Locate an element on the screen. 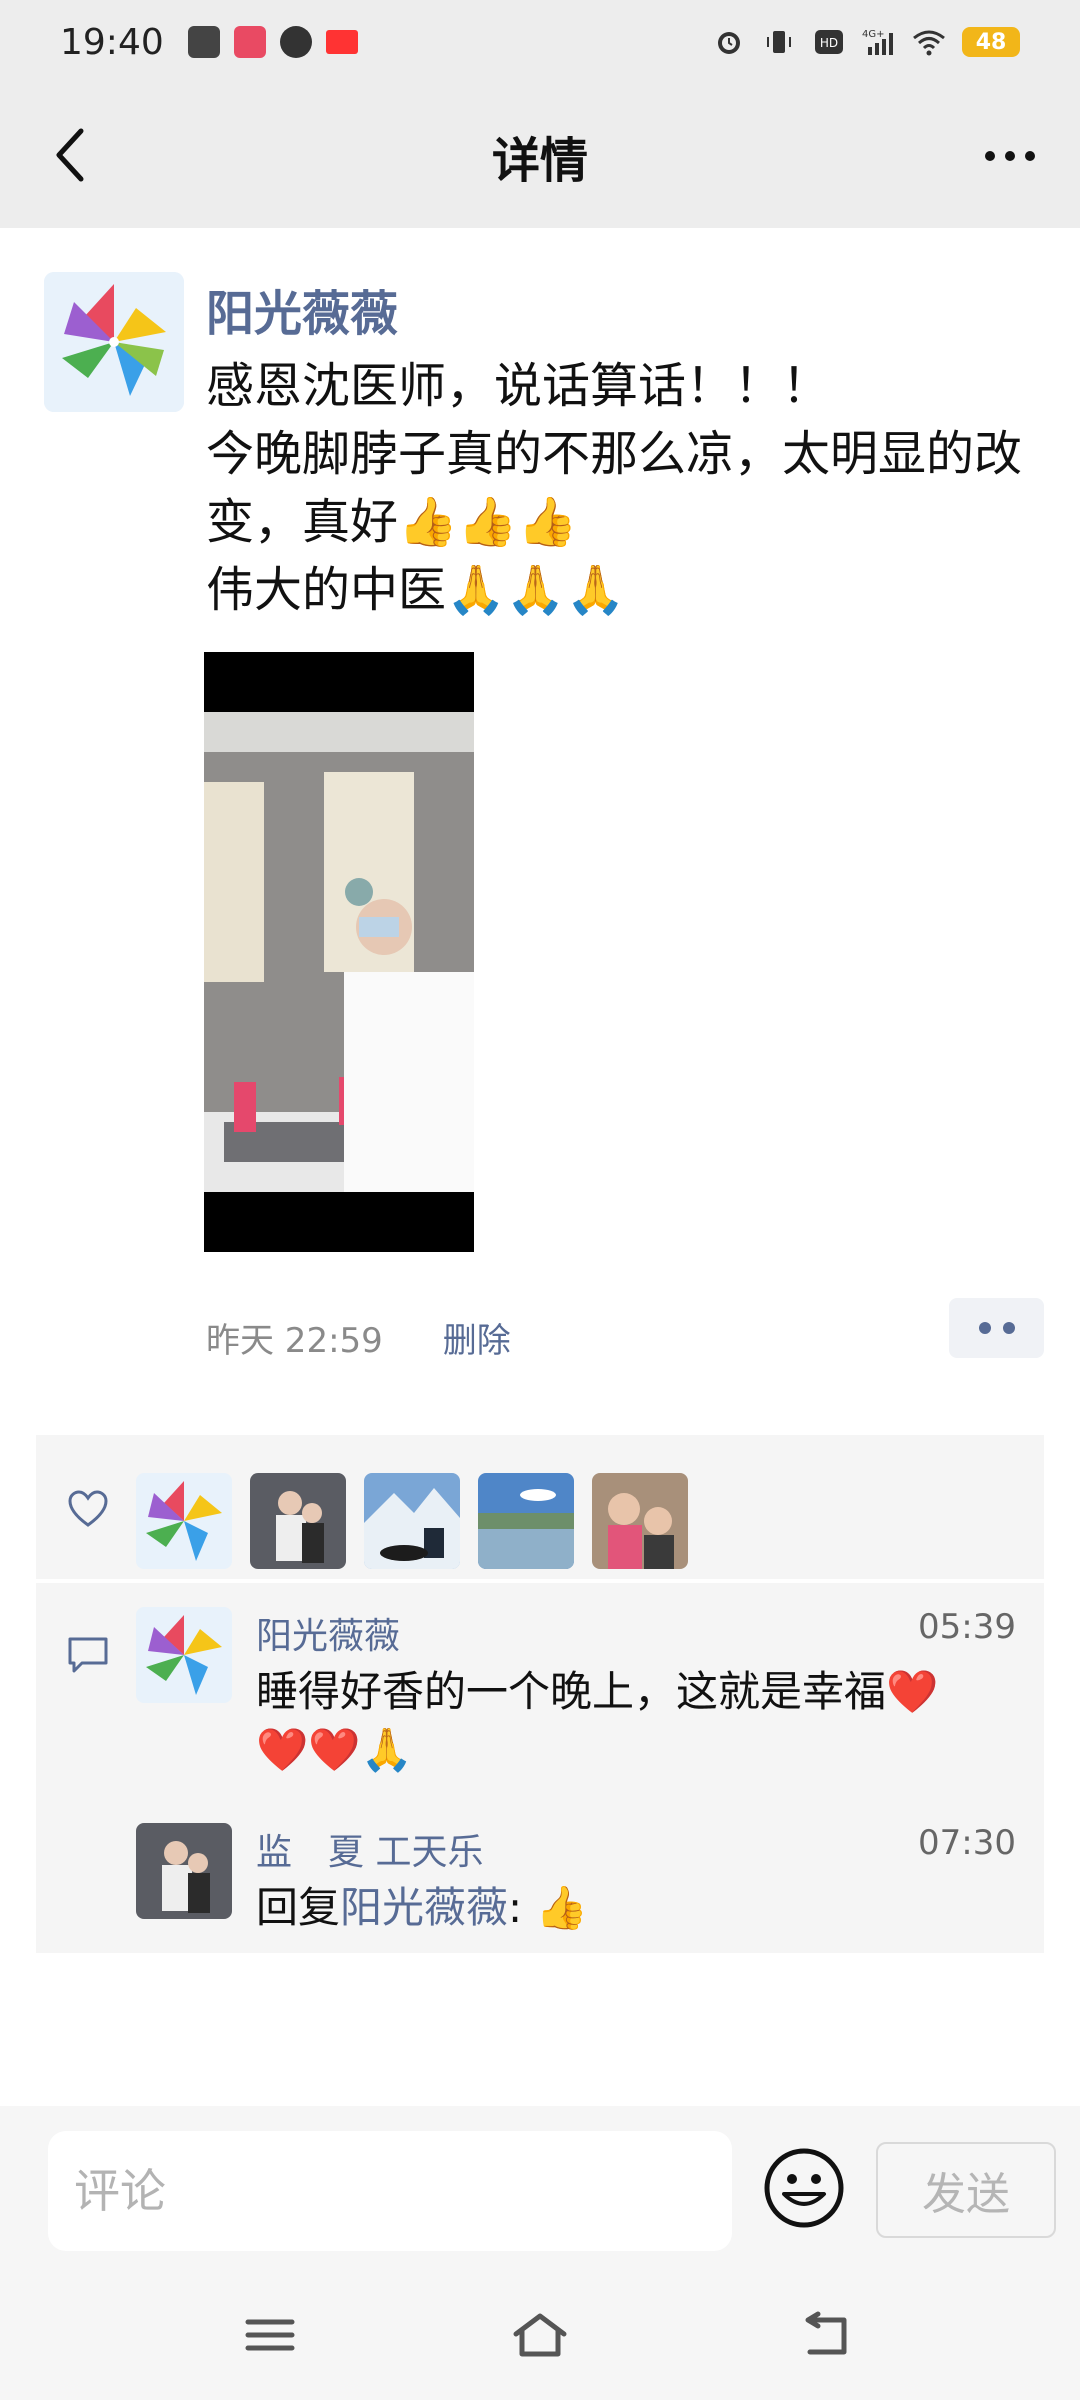 The height and width of the screenshot is (2400, 1080). toutiao-app-icon is located at coordinates (341, 42).